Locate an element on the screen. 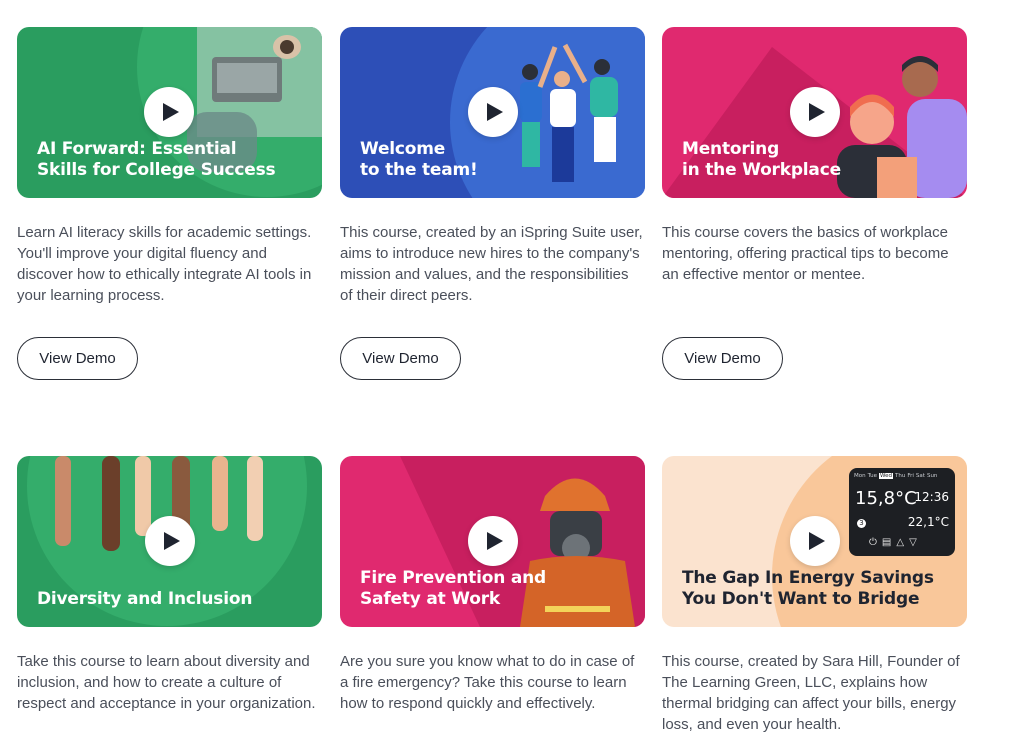 The height and width of the screenshot is (747, 1024). thermostat-day: Sun is located at coordinates (932, 476).